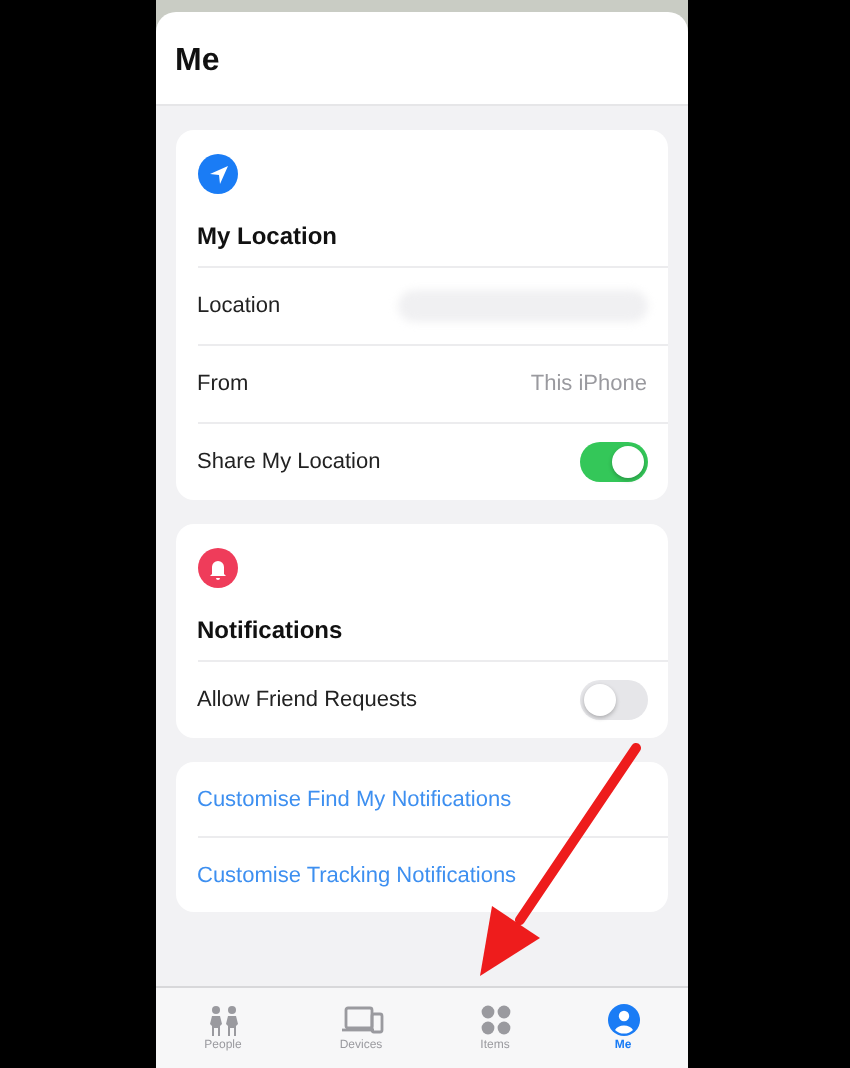 The width and height of the screenshot is (850, 1068). What do you see at coordinates (495, 1020) in the screenshot?
I see `grid-icon` at bounding box center [495, 1020].